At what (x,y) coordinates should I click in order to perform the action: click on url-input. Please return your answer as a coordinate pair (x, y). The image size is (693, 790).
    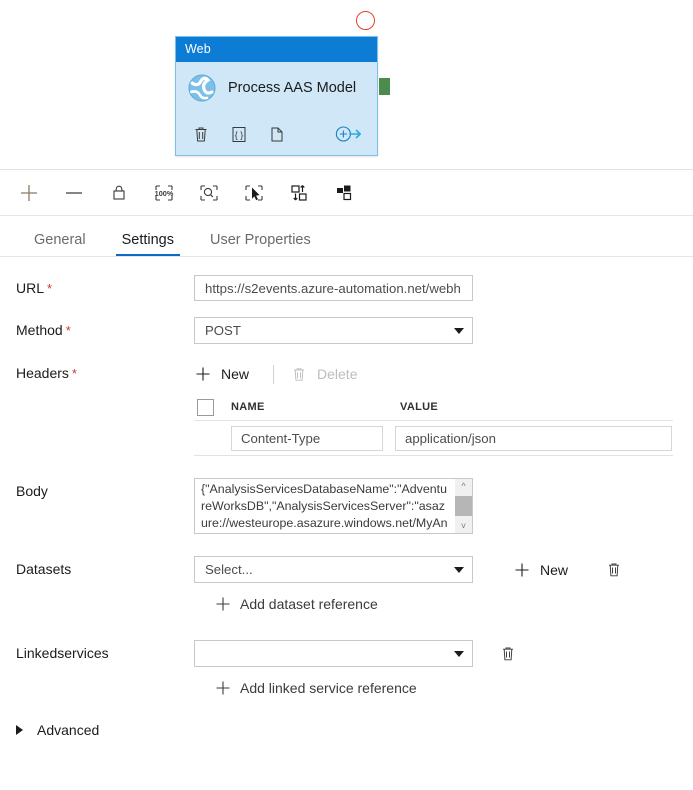
    Looking at the image, I should click on (333, 288).